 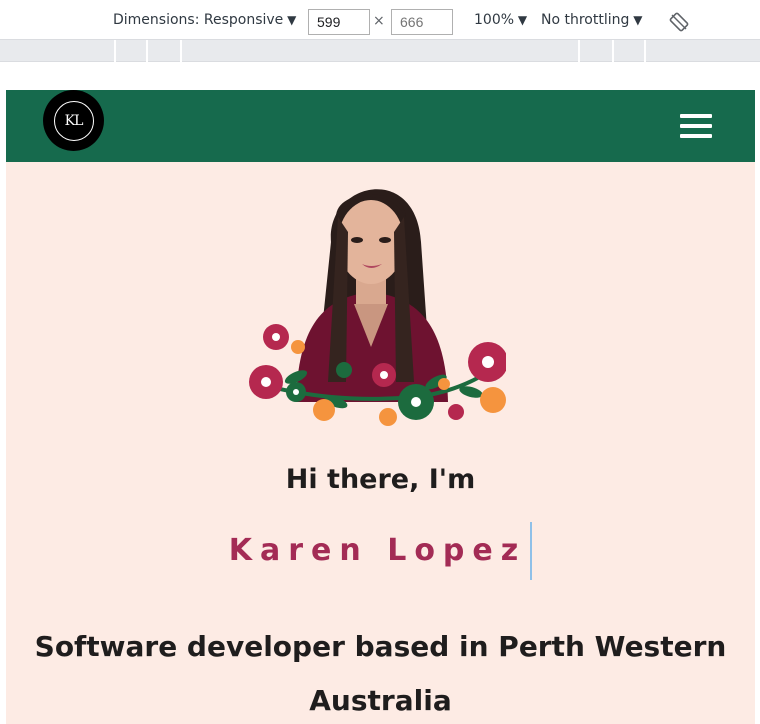 I want to click on rotate-icon, so click(x=679, y=22).